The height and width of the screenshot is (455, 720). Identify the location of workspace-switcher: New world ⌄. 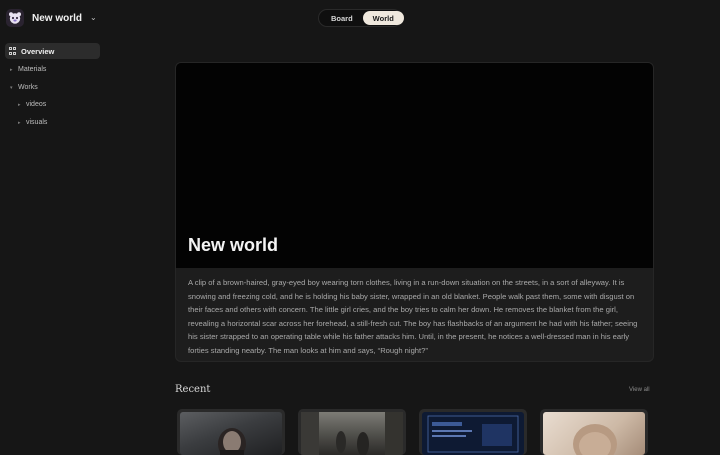
(51, 18).